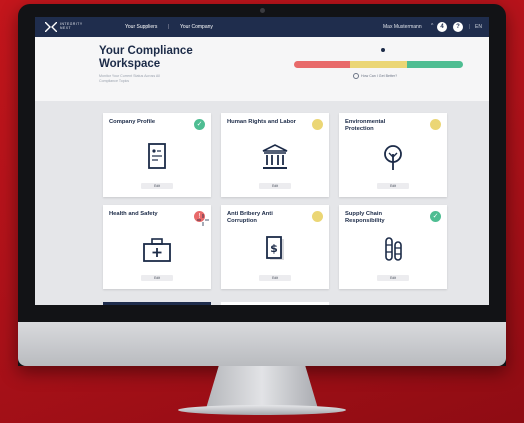 Image resolution: width=524 pixels, height=423 pixels. I want to click on card-environmental: Environmental Protection Edit, so click(393, 155).